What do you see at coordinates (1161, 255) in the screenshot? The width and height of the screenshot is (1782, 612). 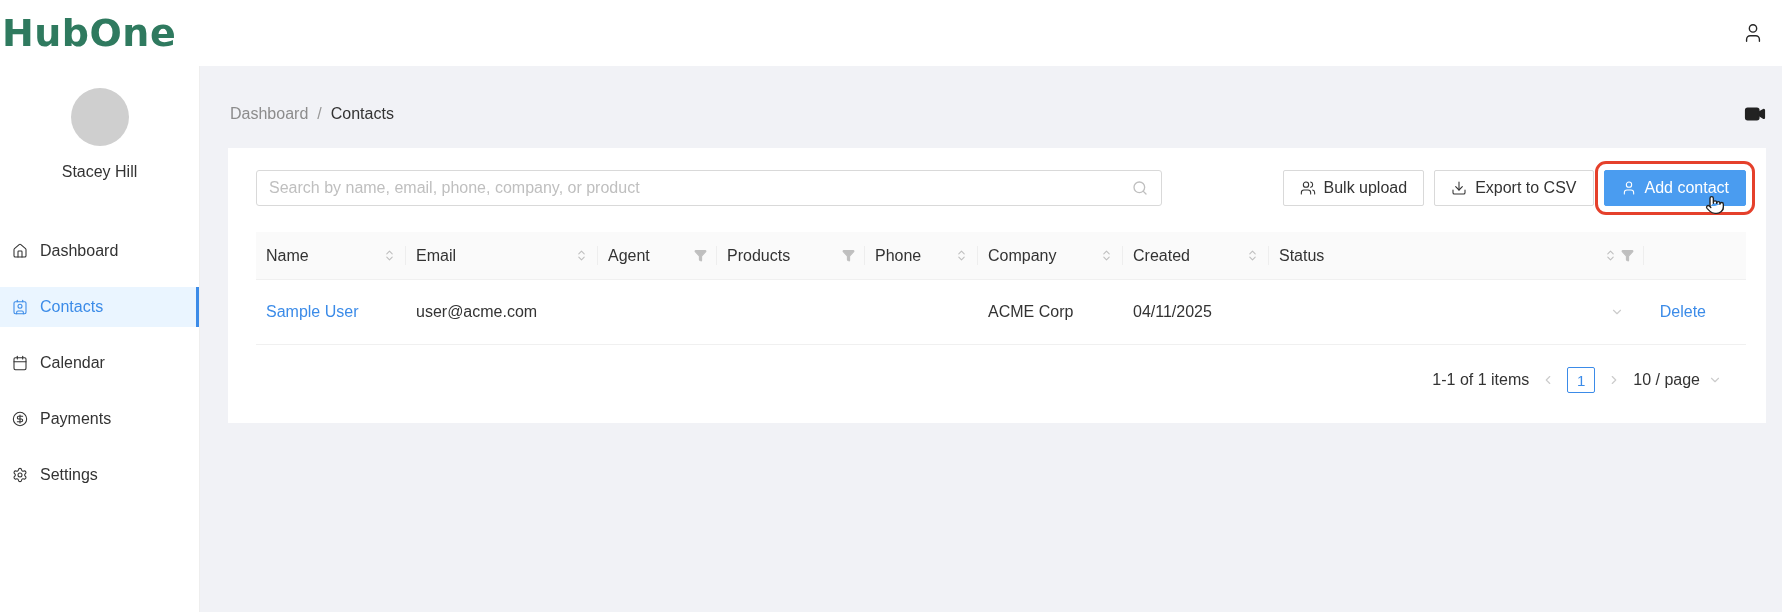 I see `column-header: Created` at bounding box center [1161, 255].